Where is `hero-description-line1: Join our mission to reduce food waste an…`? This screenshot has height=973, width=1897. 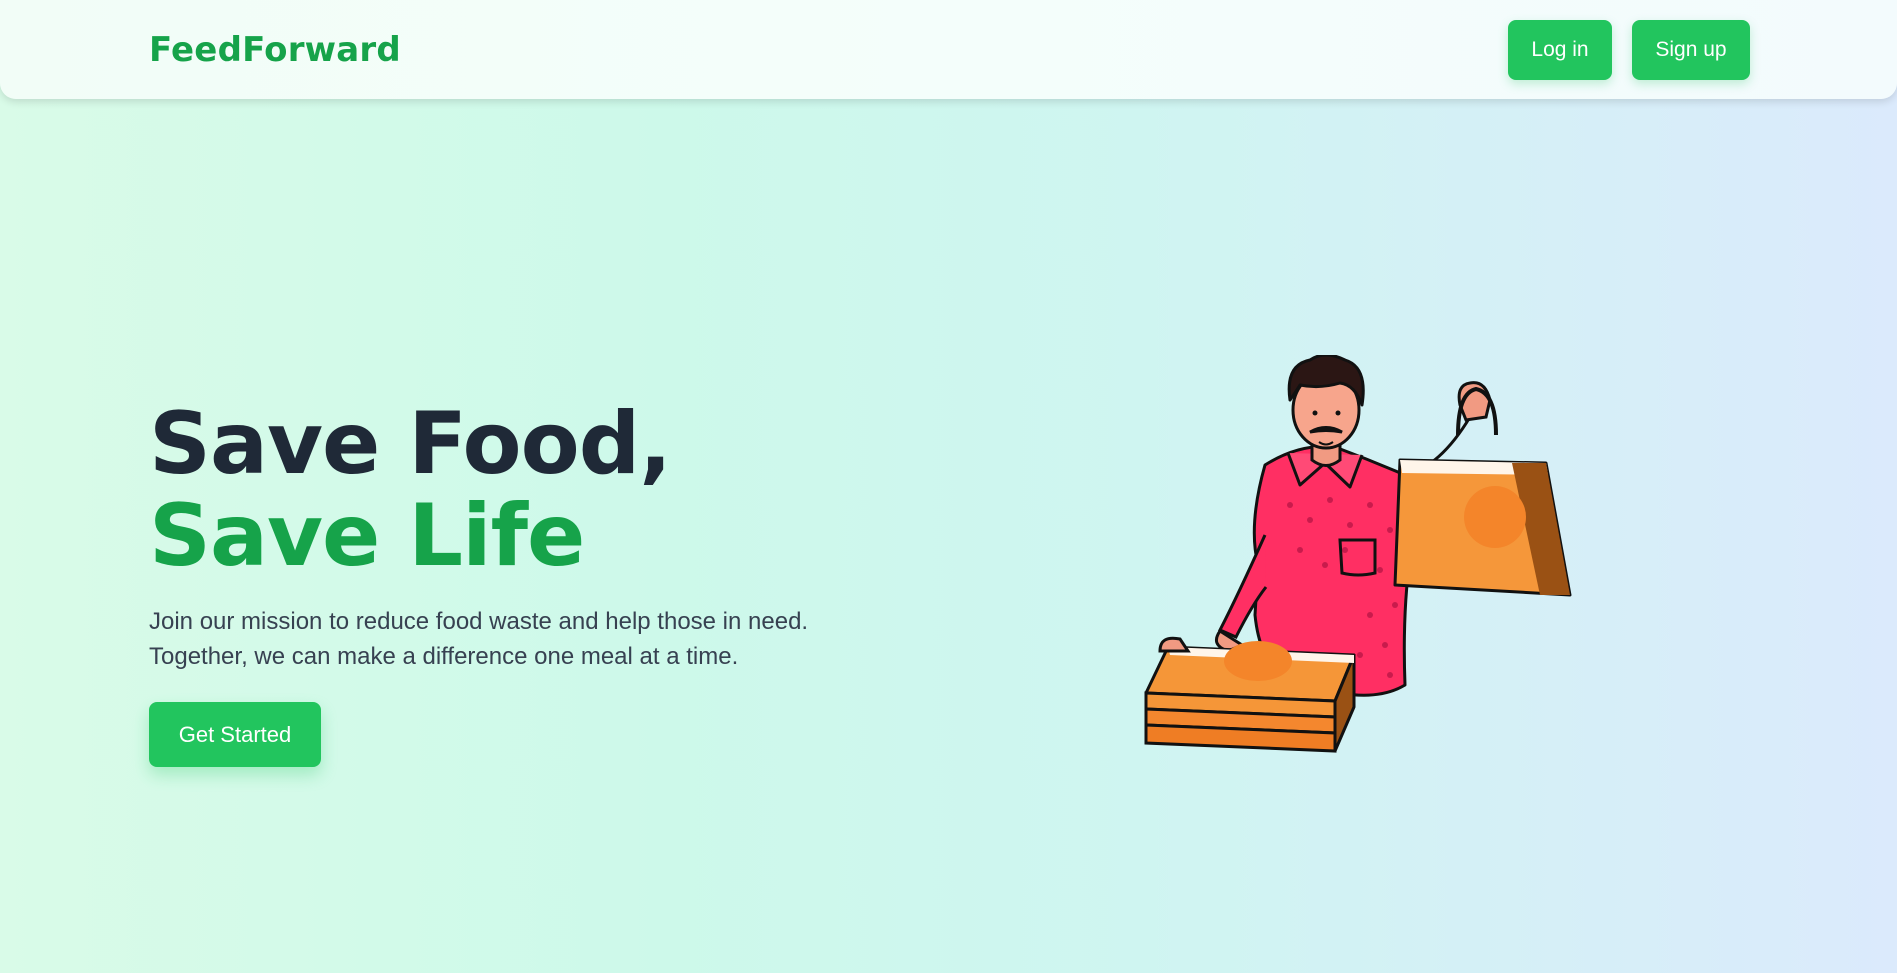 hero-description-line1: Join our mission to reduce food waste an… is located at coordinates (479, 621).